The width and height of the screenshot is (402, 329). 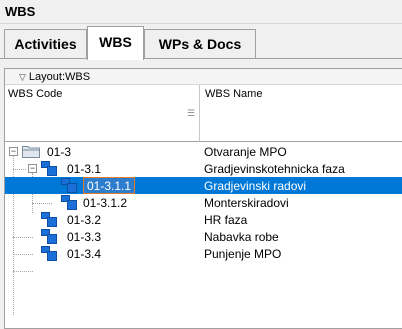 I want to click on layout-group-row: ▽ Layout:WBS, so click(x=203, y=77).